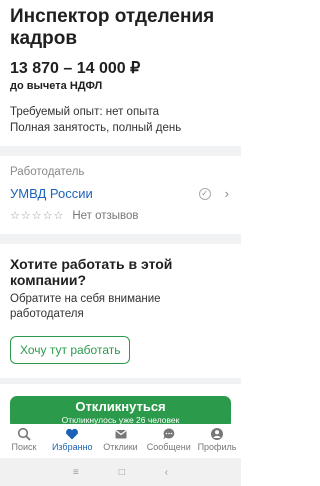 The image size is (320, 486). Describe the element at coordinates (85, 306) in the screenshot. I see `cta-text: Обратите на себя внимание работодателя` at that location.